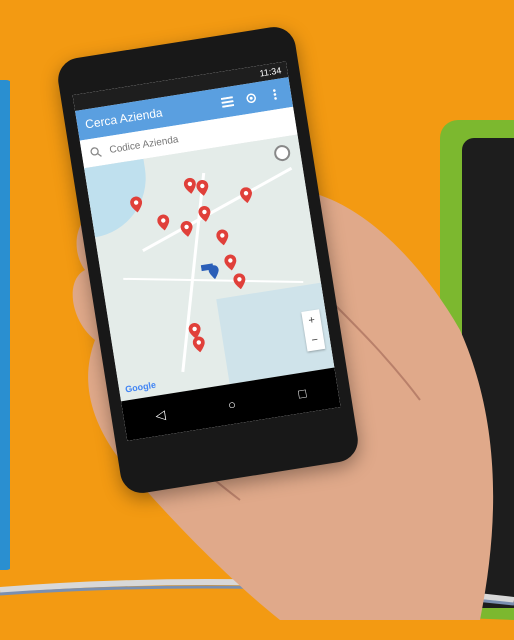 This screenshot has width=514, height=640. I want to click on status-time: 11:34, so click(270, 72).